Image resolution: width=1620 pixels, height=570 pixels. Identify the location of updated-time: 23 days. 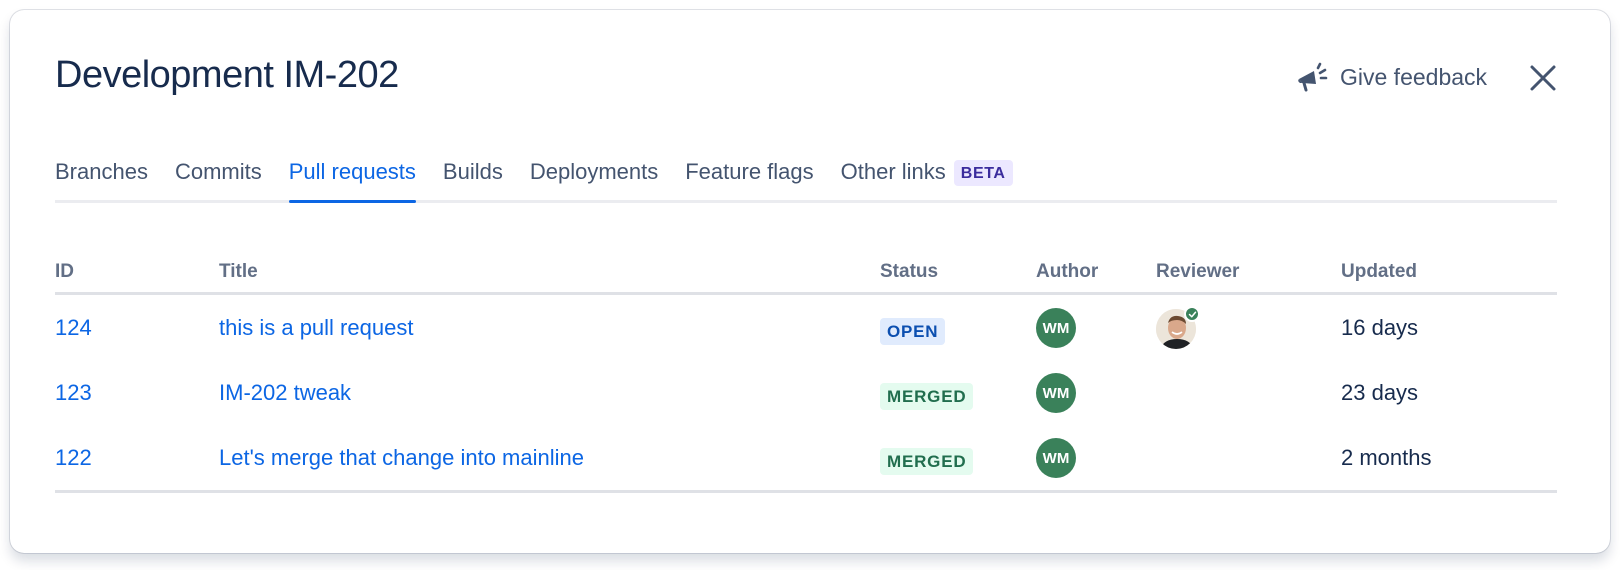
(1380, 392).